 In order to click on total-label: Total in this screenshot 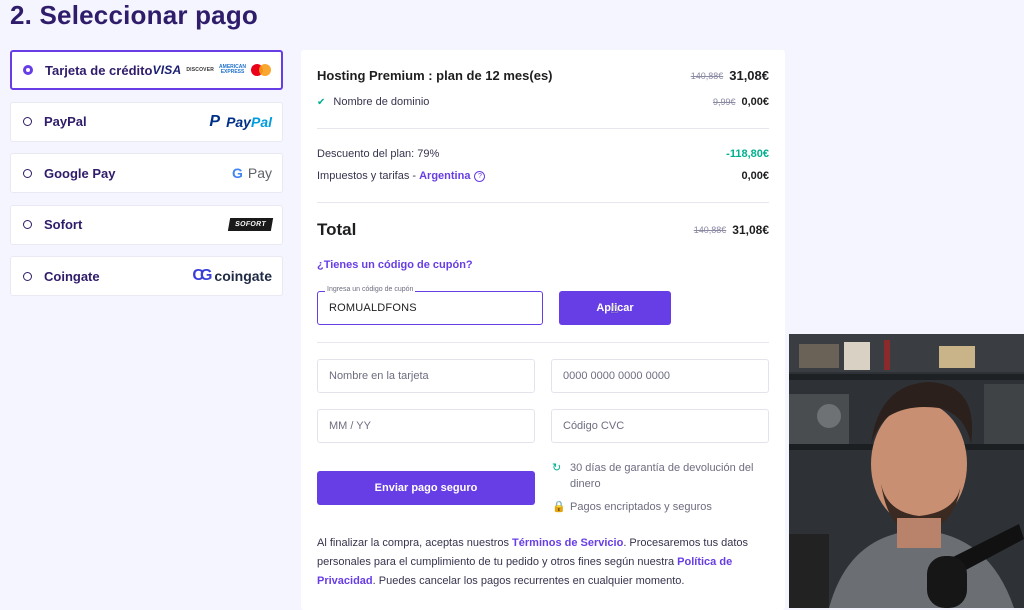, I will do `click(337, 229)`.